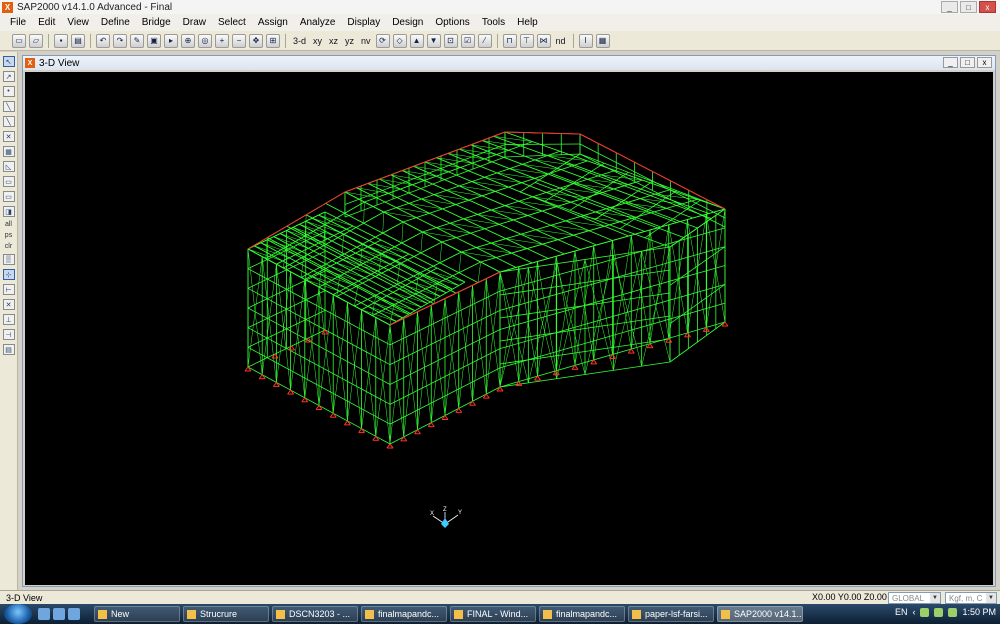 The height and width of the screenshot is (624, 1000). Describe the element at coordinates (46, 22) in the screenshot. I see `menu-edit: Edit` at that location.